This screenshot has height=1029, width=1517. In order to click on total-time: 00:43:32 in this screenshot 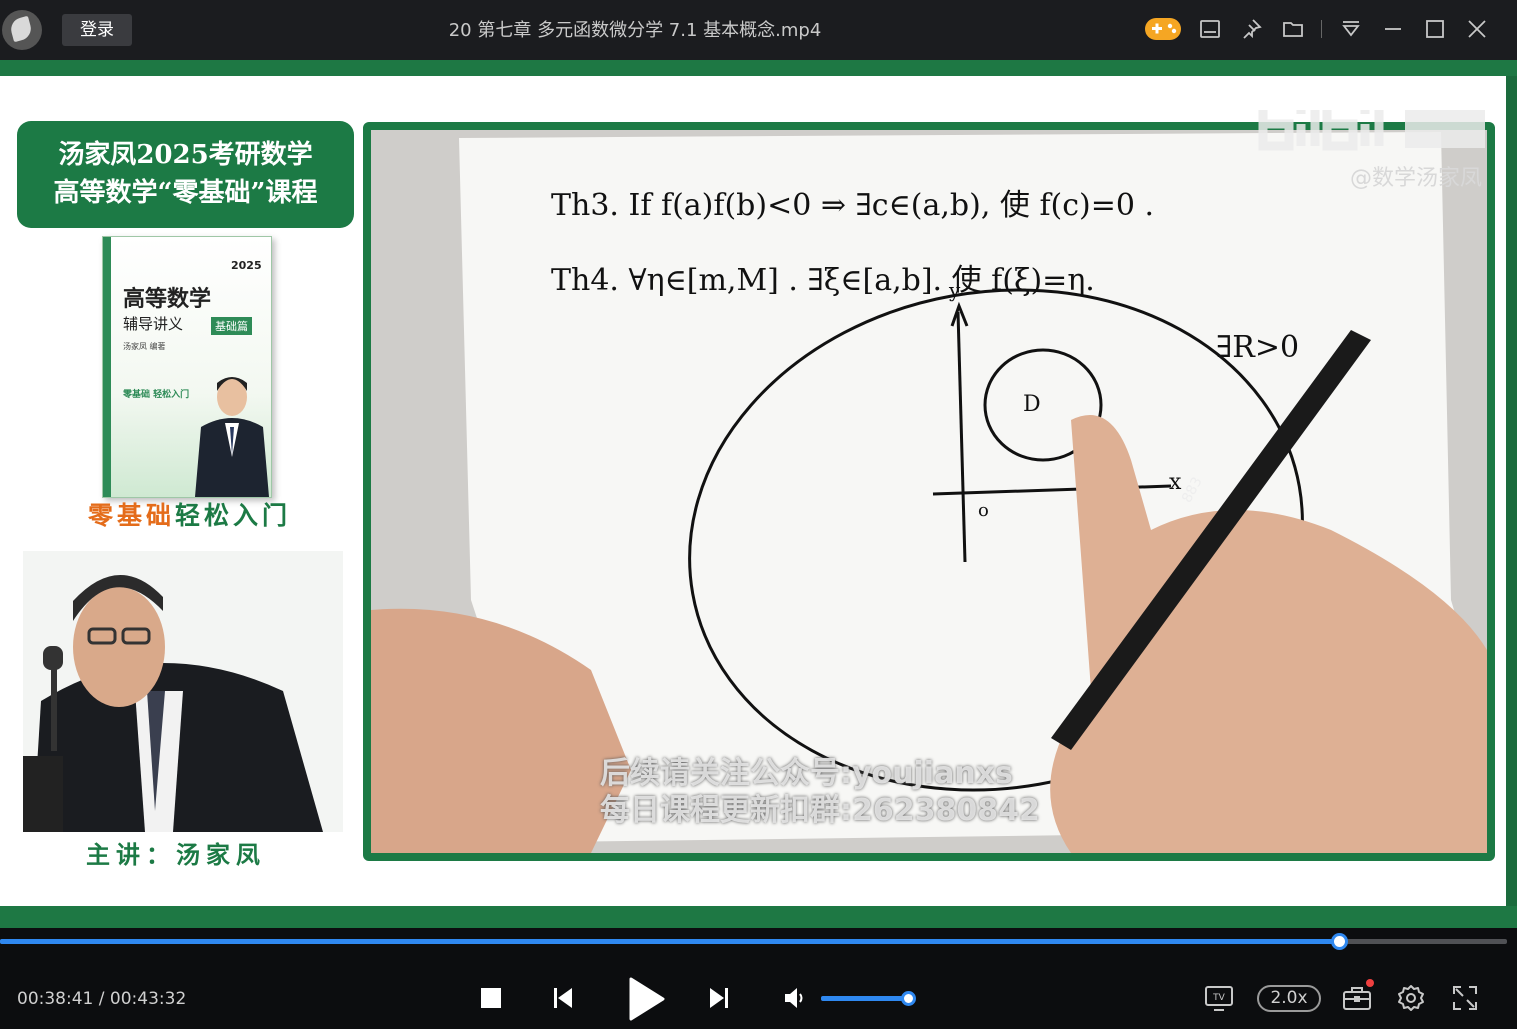, I will do `click(148, 999)`.